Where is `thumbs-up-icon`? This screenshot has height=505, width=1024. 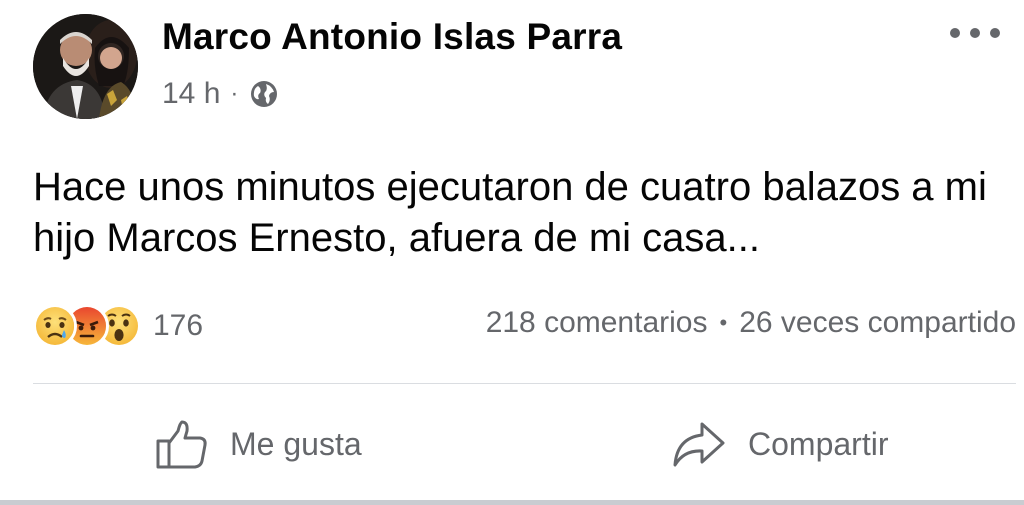
thumbs-up-icon is located at coordinates (181, 444).